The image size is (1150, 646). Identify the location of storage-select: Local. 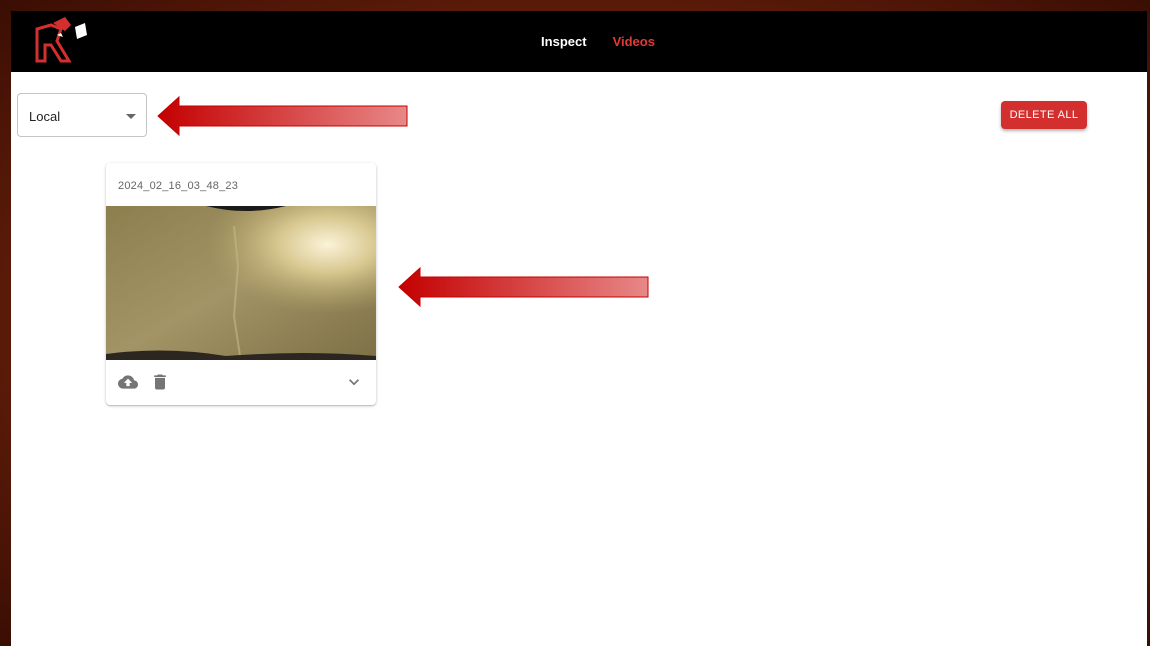
(82, 115).